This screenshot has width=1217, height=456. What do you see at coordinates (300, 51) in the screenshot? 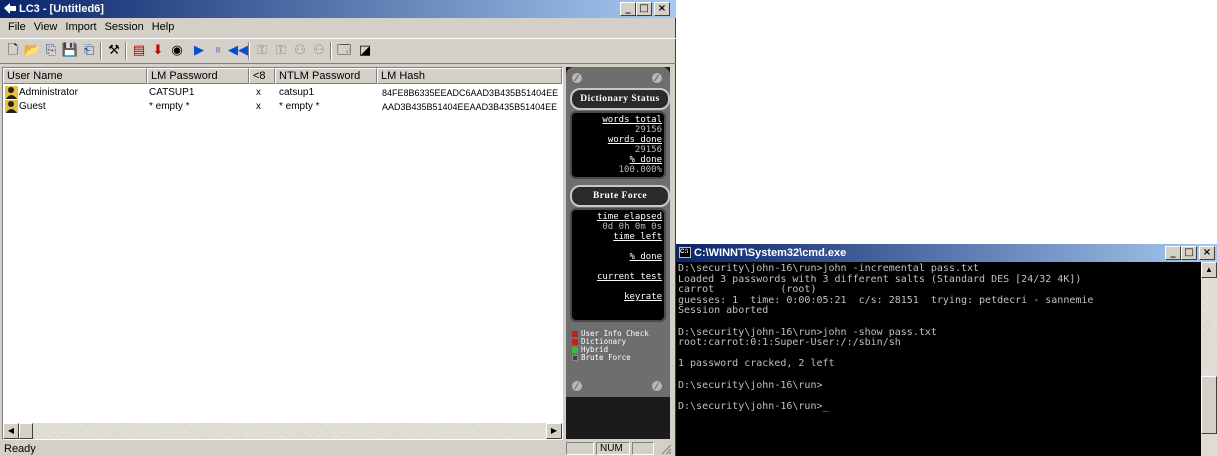
I see `users-icon: ⚇` at bounding box center [300, 51].